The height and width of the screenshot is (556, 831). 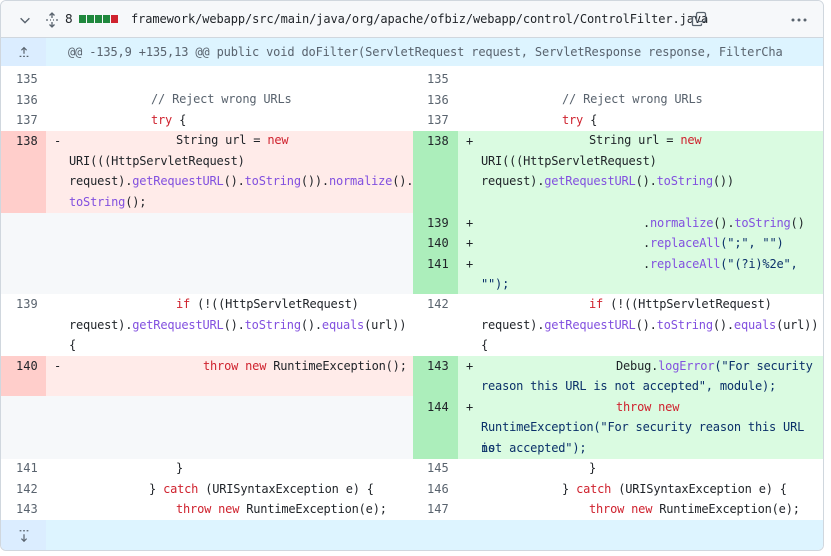 I want to click on expand-up-button, so click(x=23, y=52).